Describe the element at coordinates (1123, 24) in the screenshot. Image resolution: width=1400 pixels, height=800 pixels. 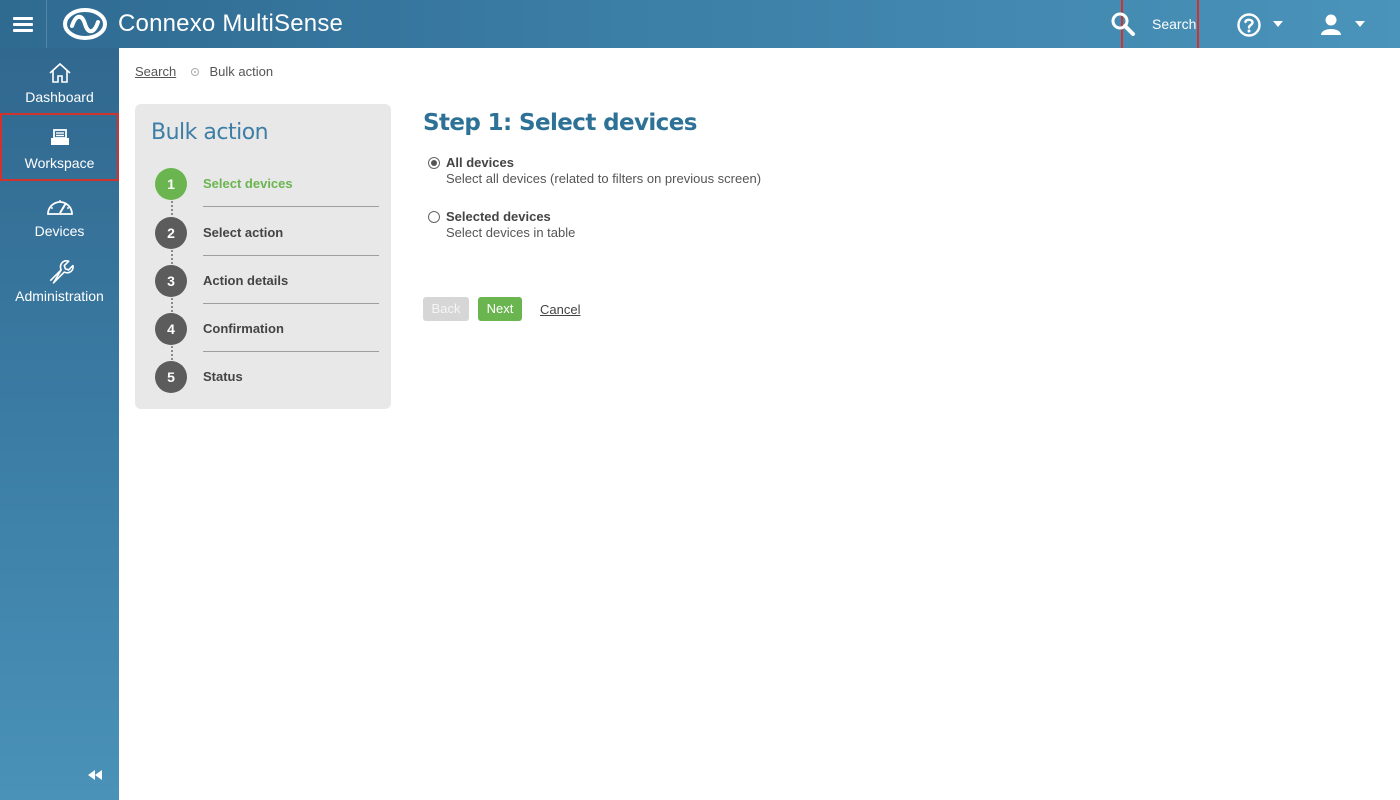
I see `search-icon` at that location.